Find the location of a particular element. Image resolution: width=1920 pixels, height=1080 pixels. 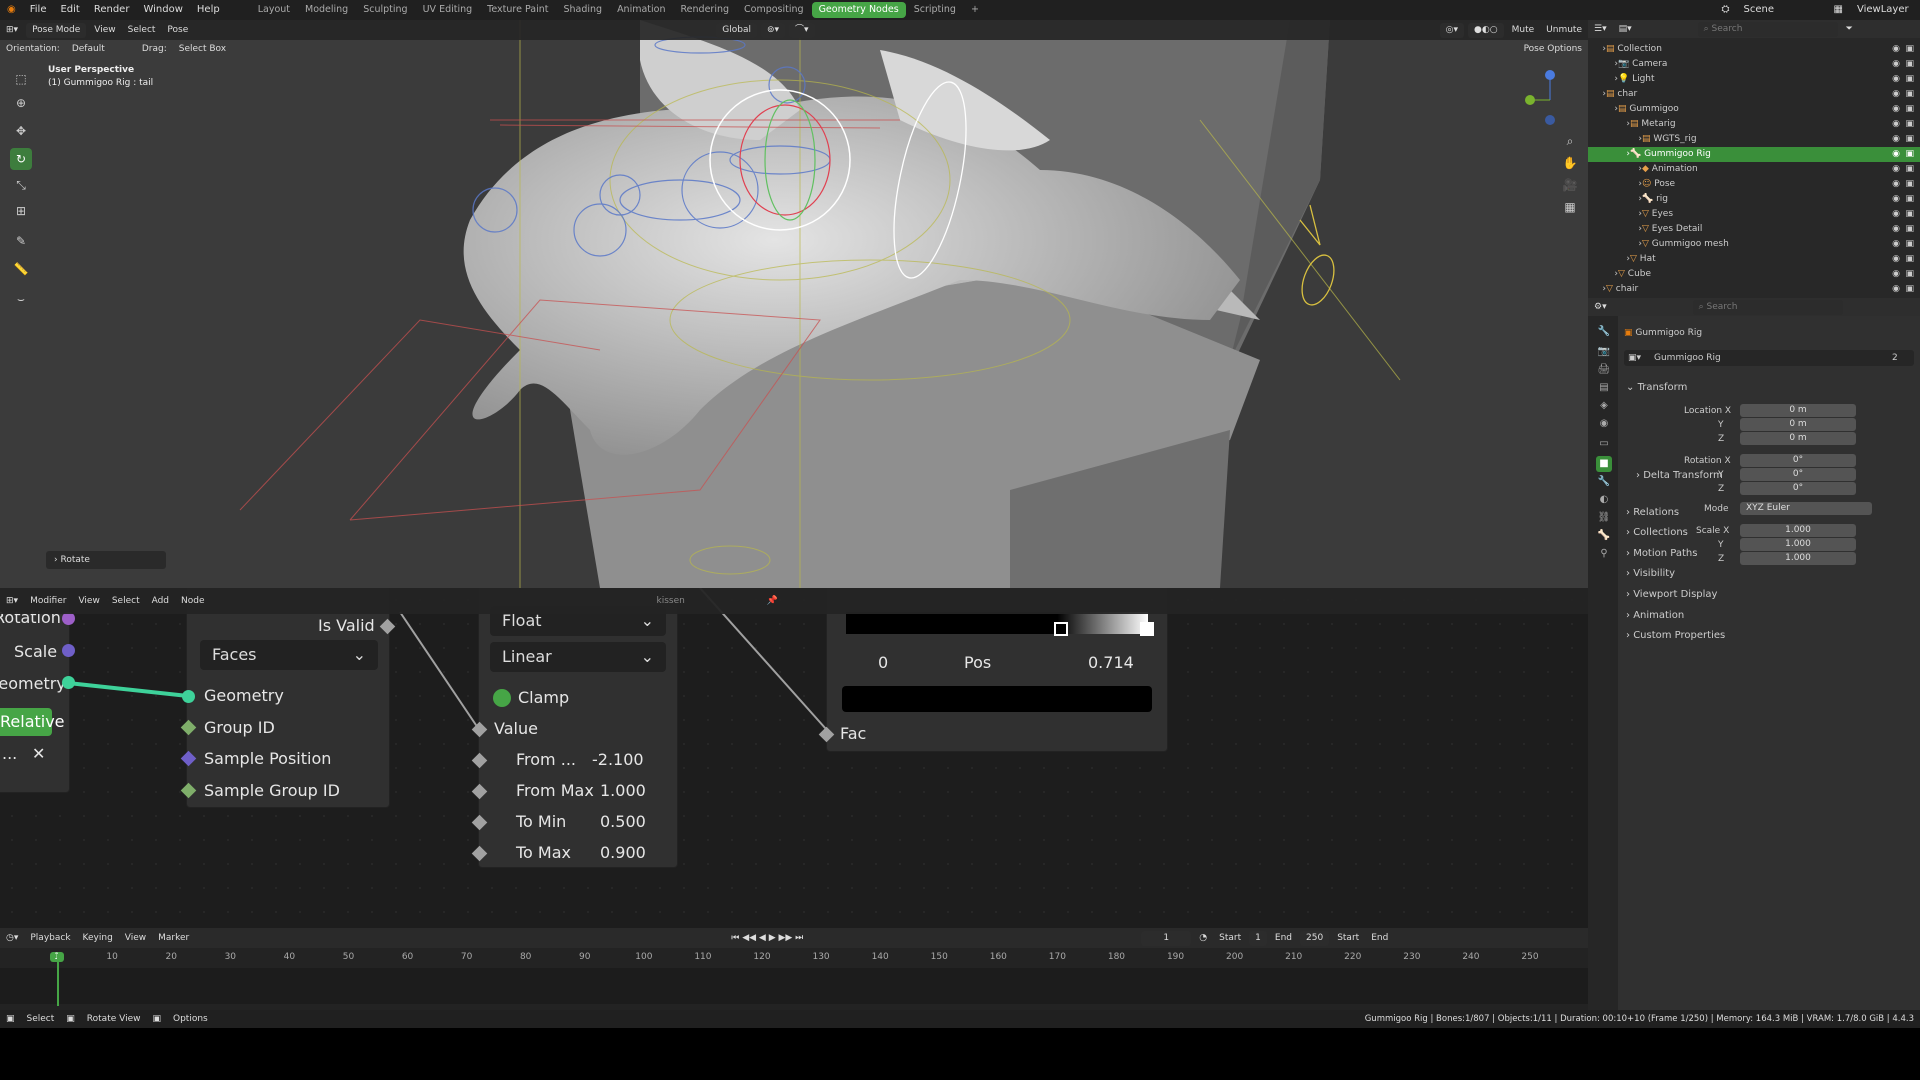

playhead is located at coordinates (58, 980).